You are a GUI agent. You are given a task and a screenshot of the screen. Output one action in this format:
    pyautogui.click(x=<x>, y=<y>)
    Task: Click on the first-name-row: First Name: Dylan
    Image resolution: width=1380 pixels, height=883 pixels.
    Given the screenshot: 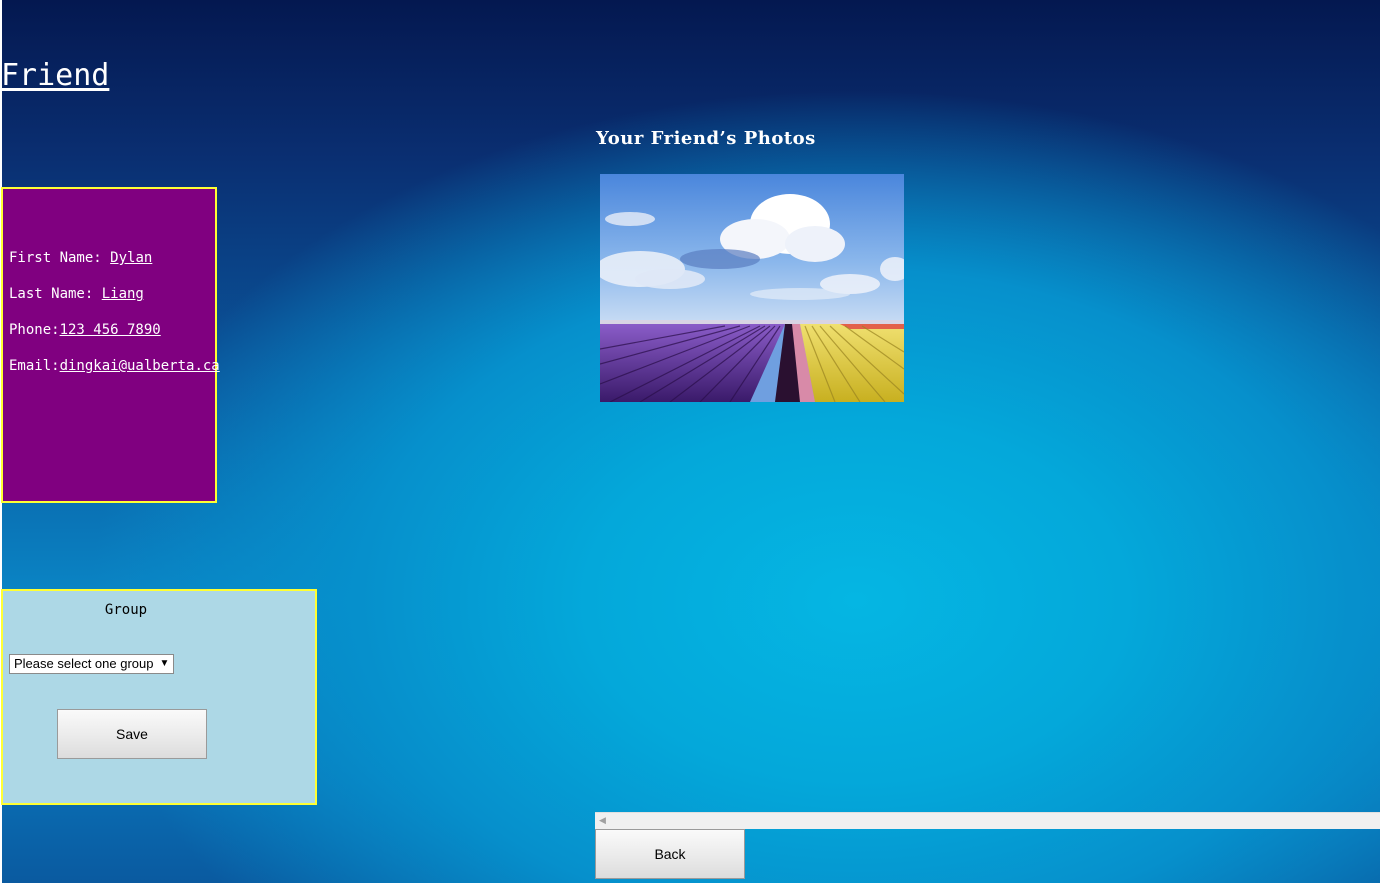 What is the action you would take?
    pyautogui.click(x=80, y=258)
    